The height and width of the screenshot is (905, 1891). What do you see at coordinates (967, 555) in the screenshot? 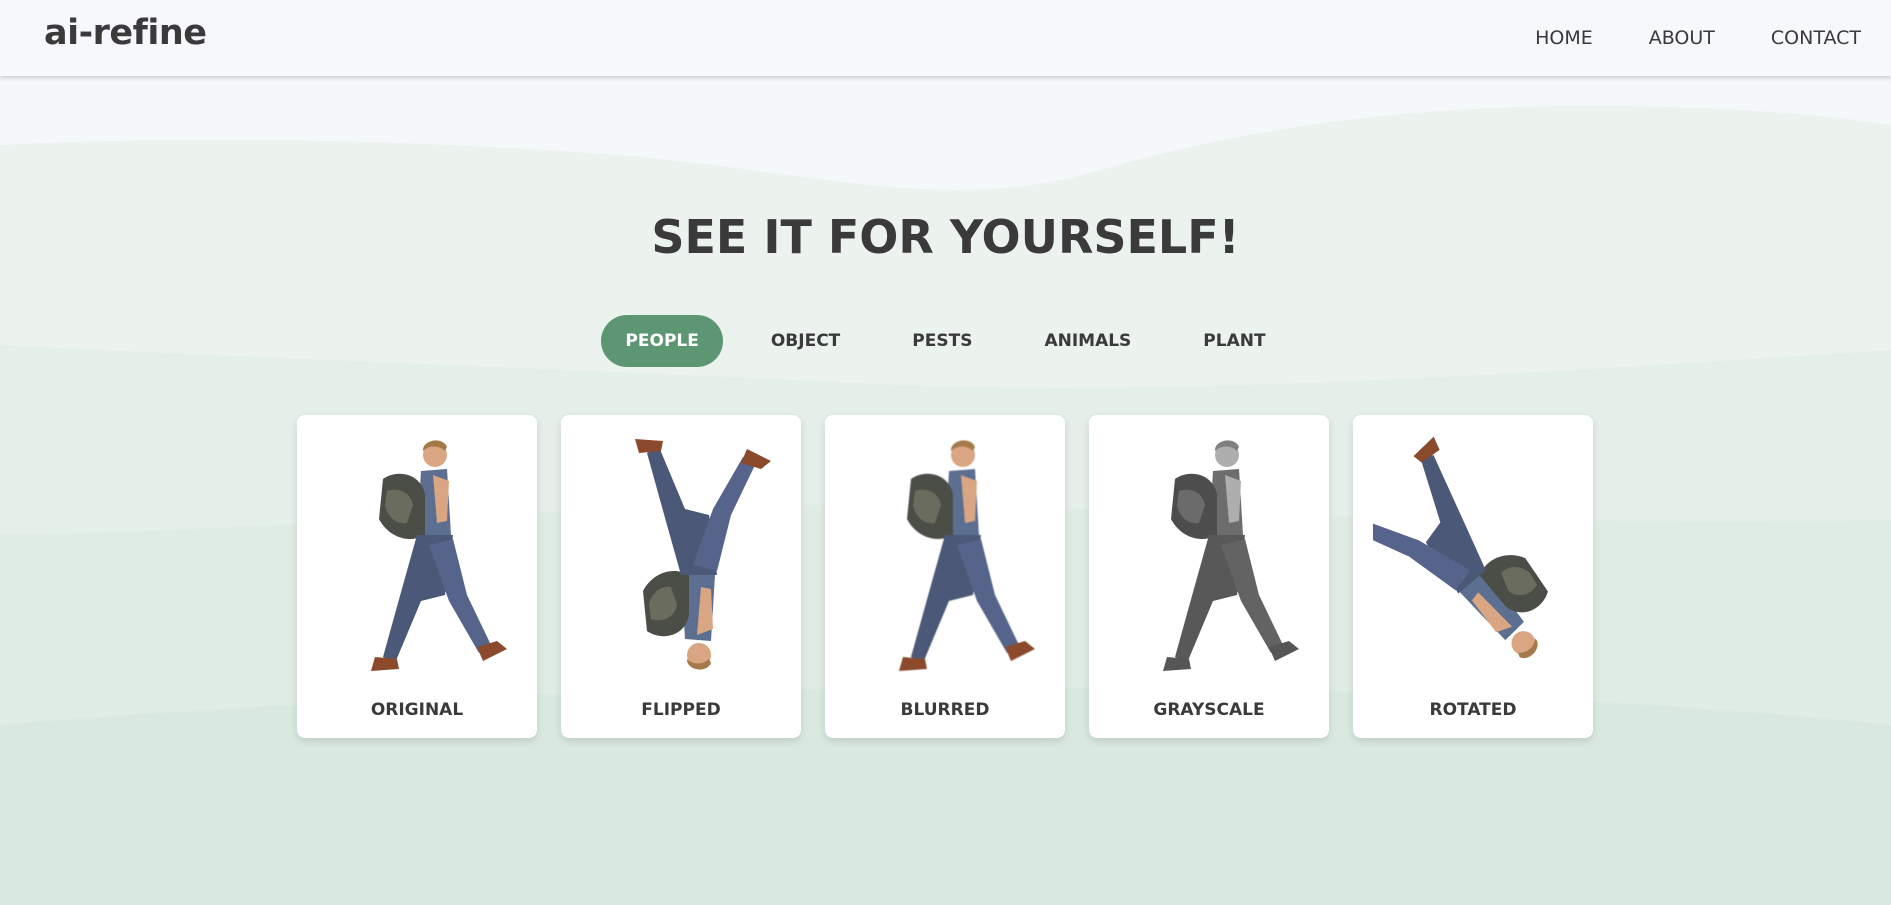
I see `person-blurred-image` at bounding box center [967, 555].